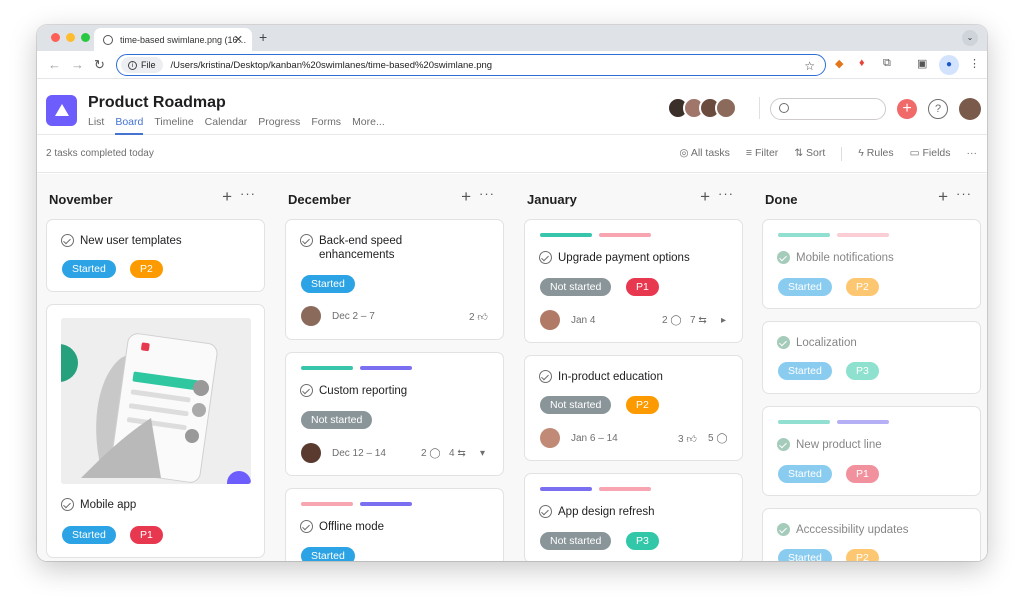 The width and height of the screenshot is (1024, 611). I want to click on close-window-button, so click(55, 37).